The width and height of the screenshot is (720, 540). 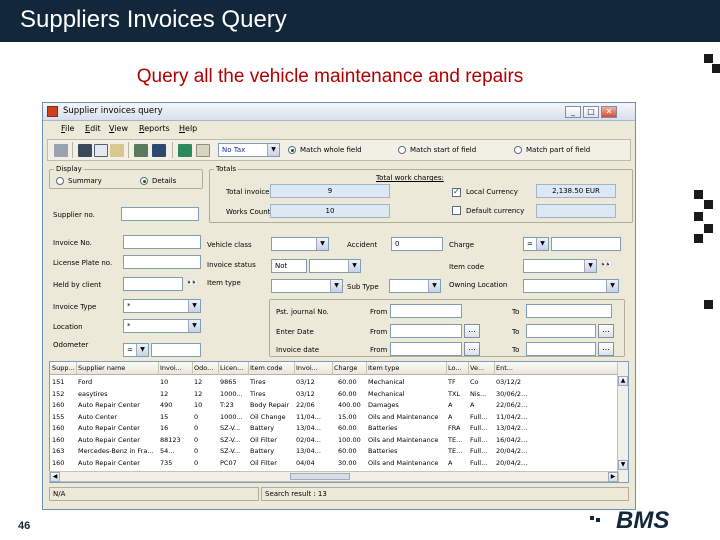 I want to click on odometer-operator: = ▼, so click(x=136, y=350).